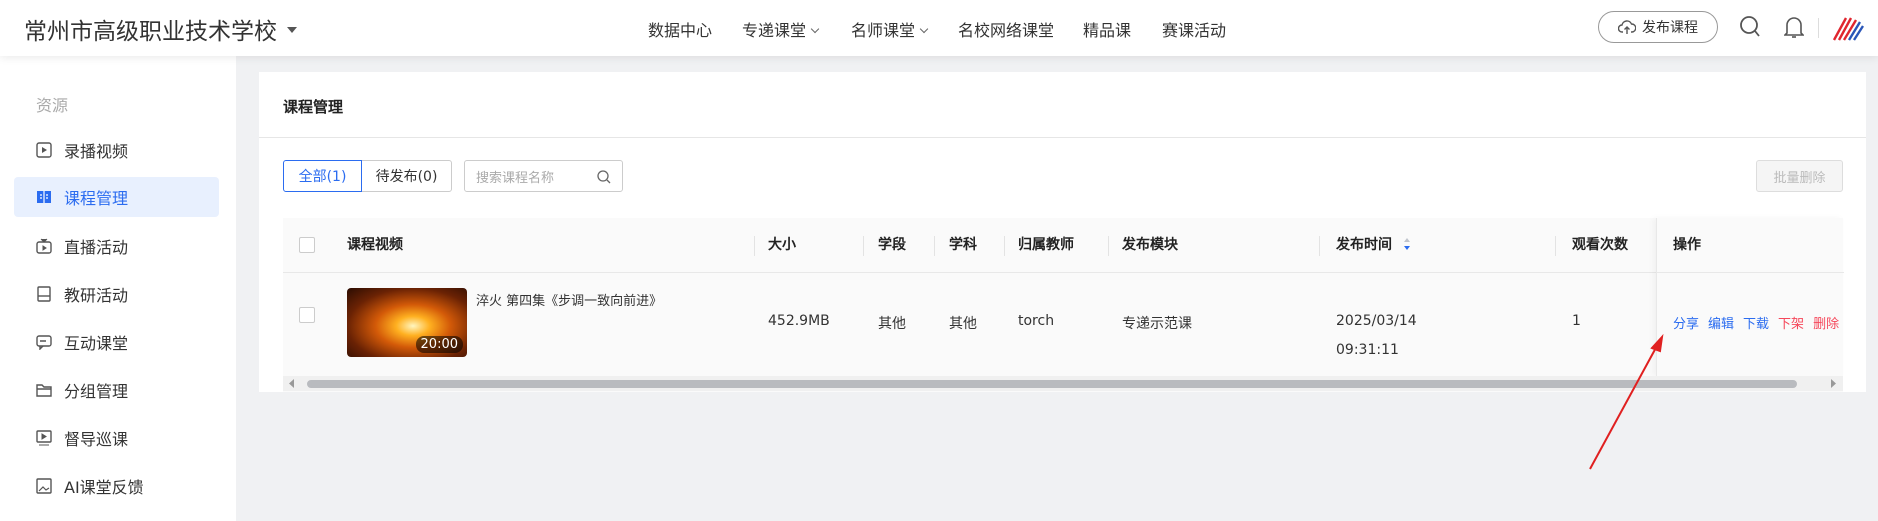  What do you see at coordinates (1799, 176) in the screenshot?
I see `batch-delete-button: 批量删除` at bounding box center [1799, 176].